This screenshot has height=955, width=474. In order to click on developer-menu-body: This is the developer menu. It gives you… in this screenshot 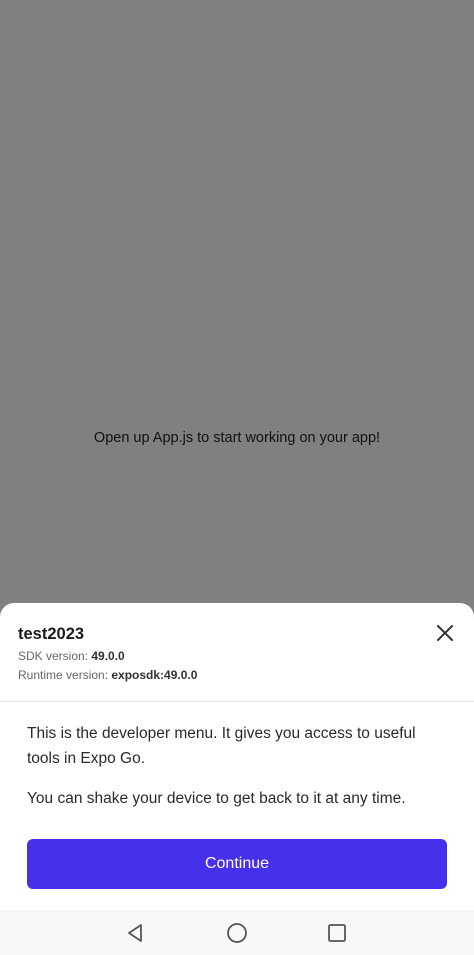, I will do `click(237, 756)`.